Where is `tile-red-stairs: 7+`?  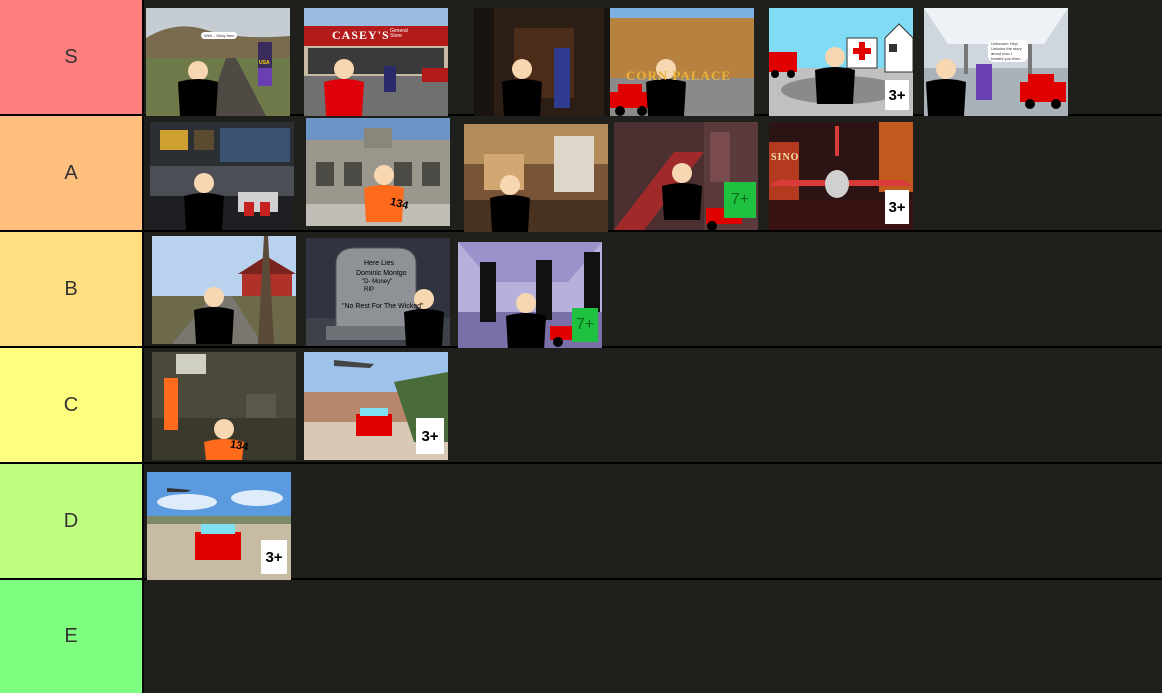
tile-red-stairs: 7+ is located at coordinates (686, 176).